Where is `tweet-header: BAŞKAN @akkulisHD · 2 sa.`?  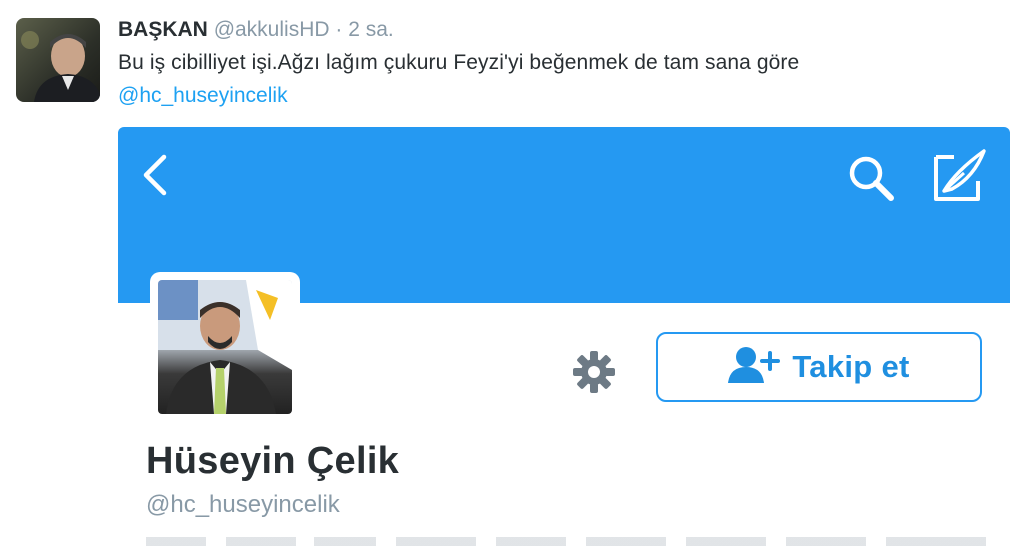 tweet-header: BAŞKAN @akkulisHD · 2 sa. is located at coordinates (256, 30).